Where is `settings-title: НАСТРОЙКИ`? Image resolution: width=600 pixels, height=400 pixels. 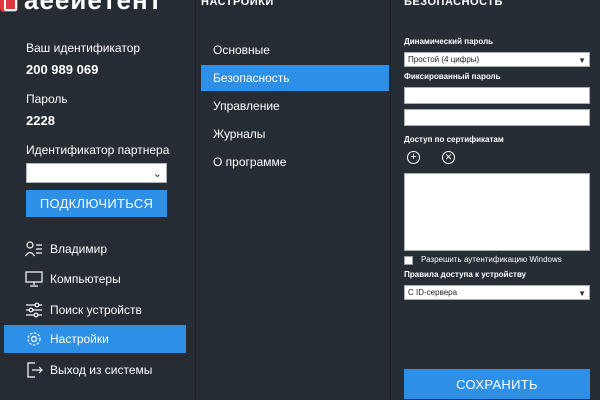
settings-title: НАСТРОЙКИ is located at coordinates (237, 4).